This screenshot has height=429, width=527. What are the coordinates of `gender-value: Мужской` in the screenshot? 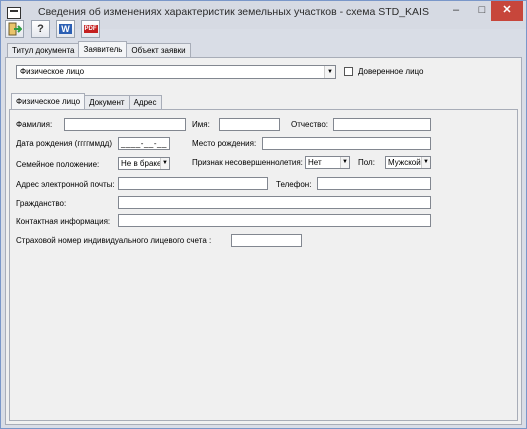 It's located at (404, 162).